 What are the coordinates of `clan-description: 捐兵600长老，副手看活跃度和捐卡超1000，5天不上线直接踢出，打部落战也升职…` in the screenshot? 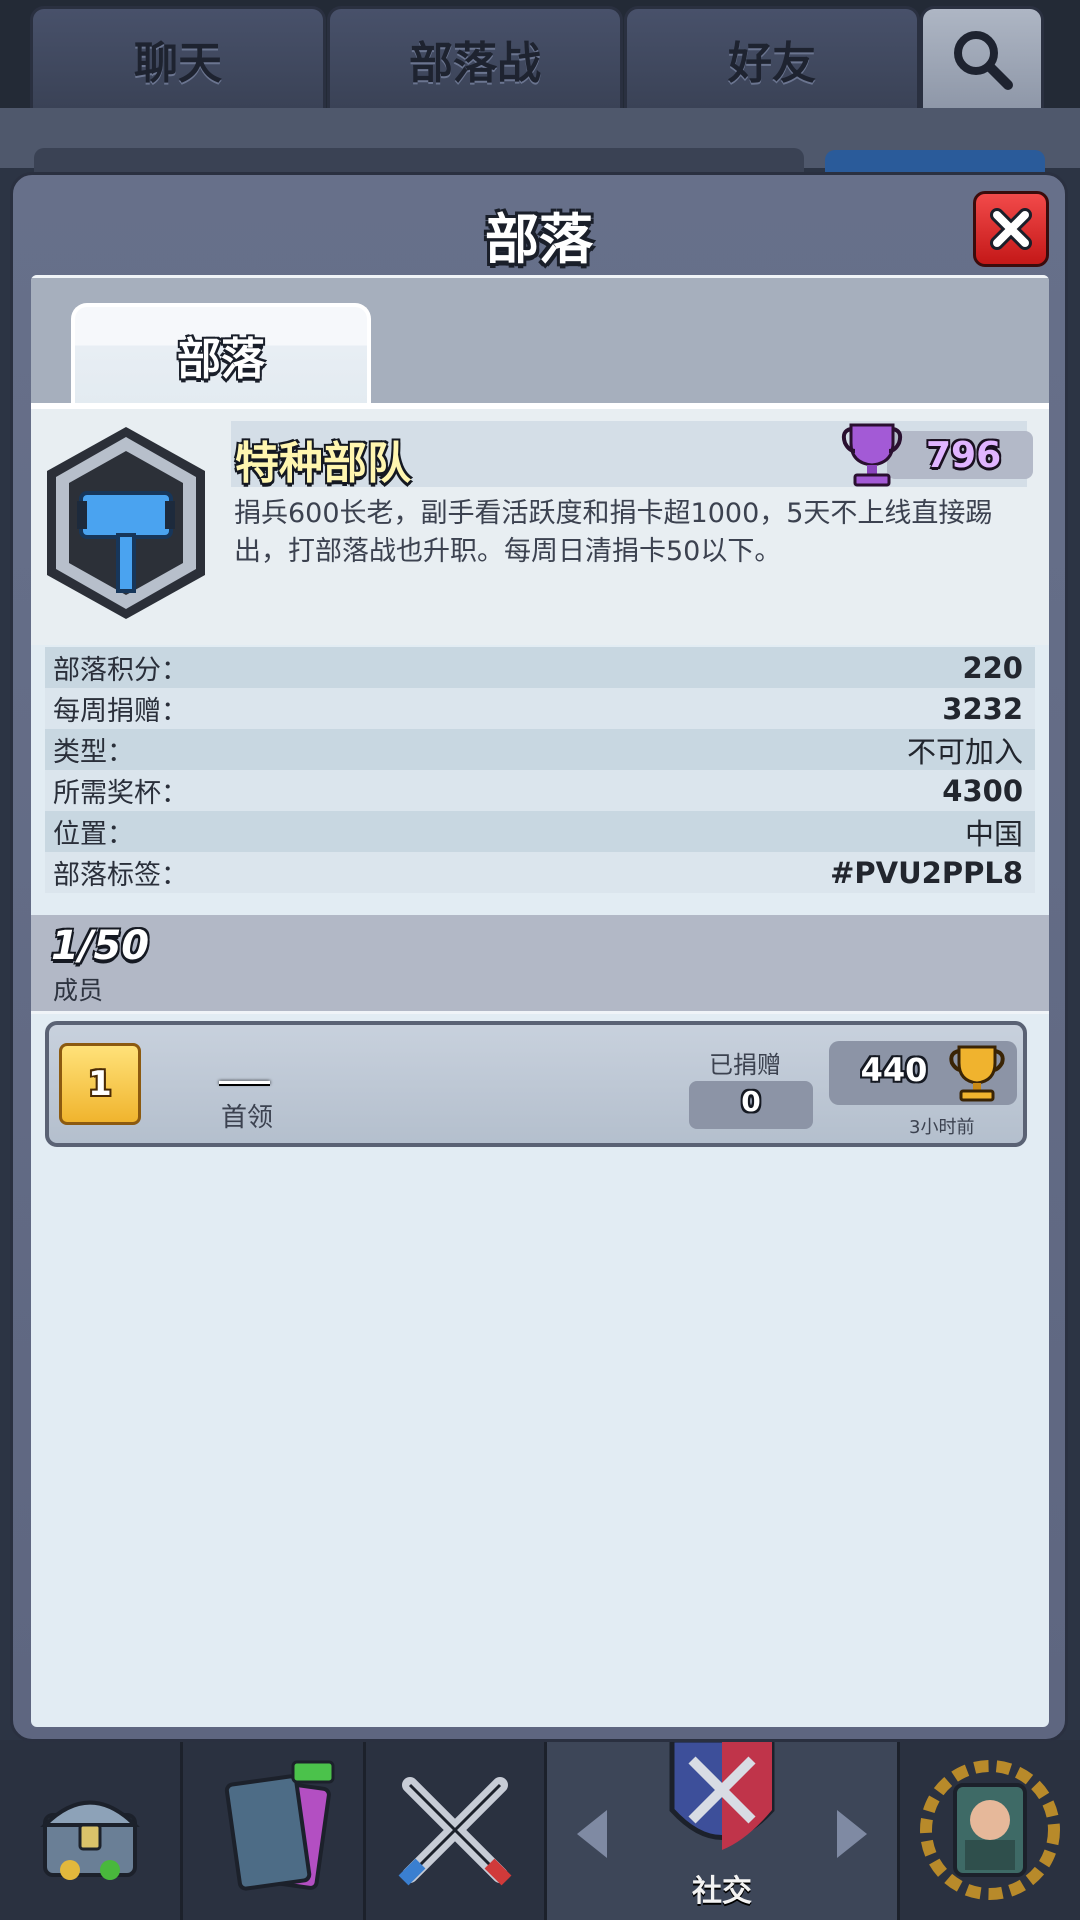 It's located at (613, 532).